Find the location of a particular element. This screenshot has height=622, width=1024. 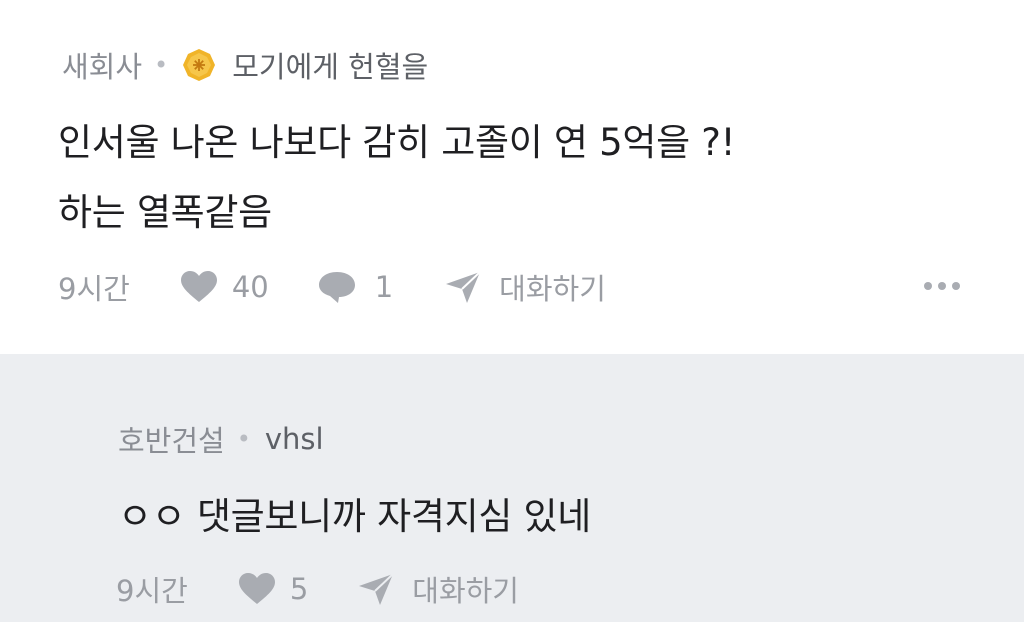

comment-count: 1 is located at coordinates (384, 287).